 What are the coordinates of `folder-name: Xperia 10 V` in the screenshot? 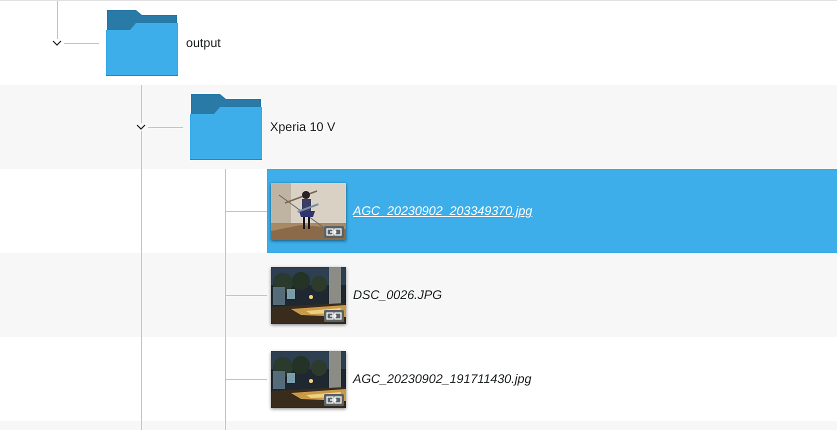 It's located at (303, 127).